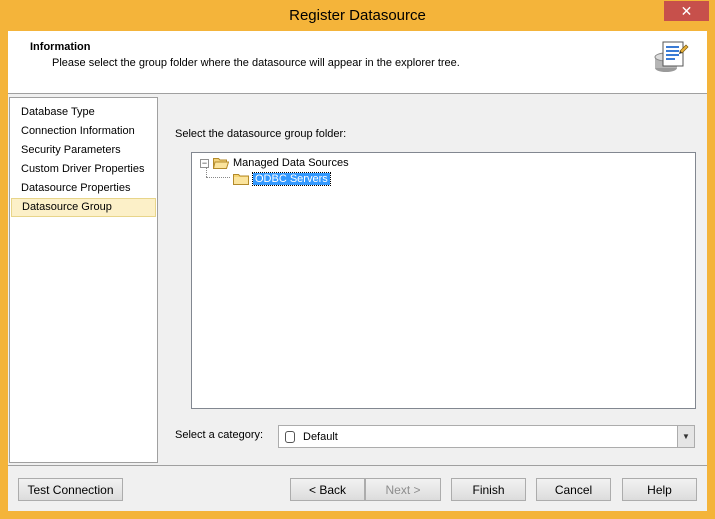 The image size is (715, 519). I want to click on close-button: ✕, so click(686, 11).